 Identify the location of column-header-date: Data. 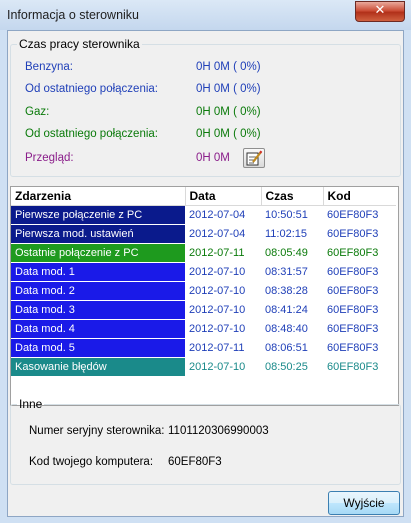
(223, 196).